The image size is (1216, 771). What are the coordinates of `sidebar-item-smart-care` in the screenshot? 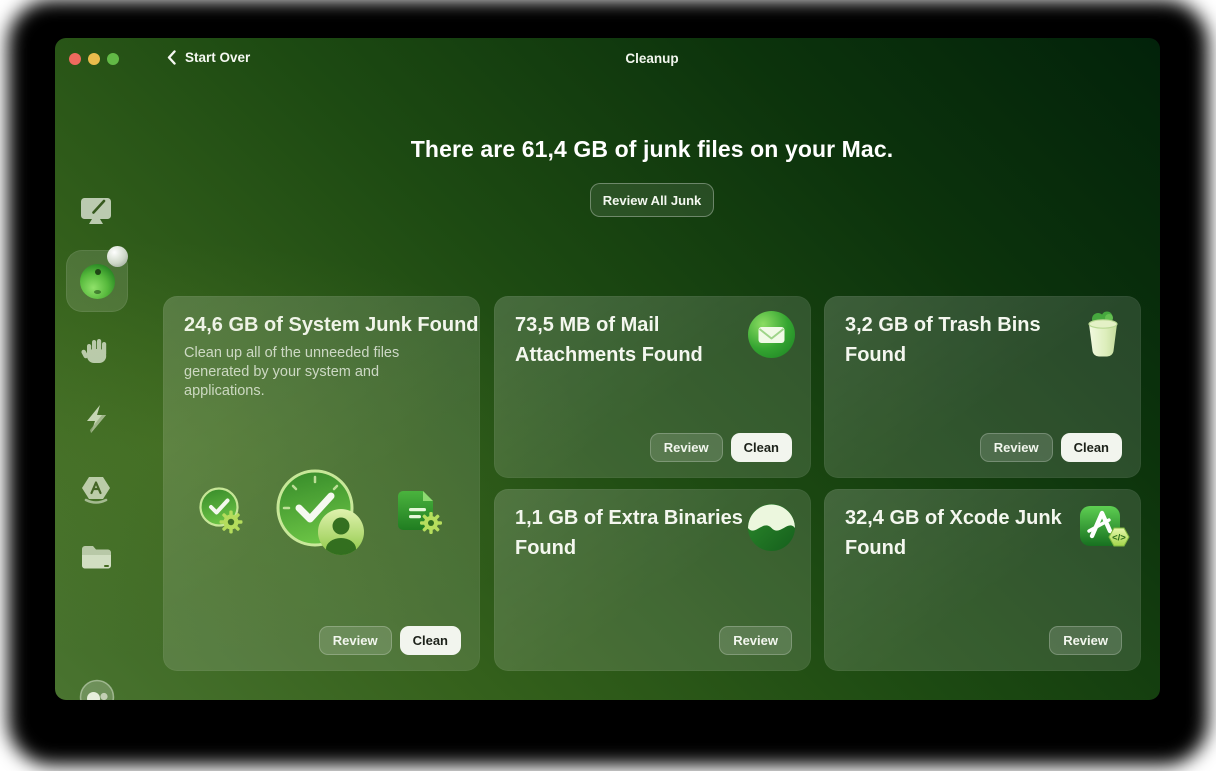 It's located at (96, 210).